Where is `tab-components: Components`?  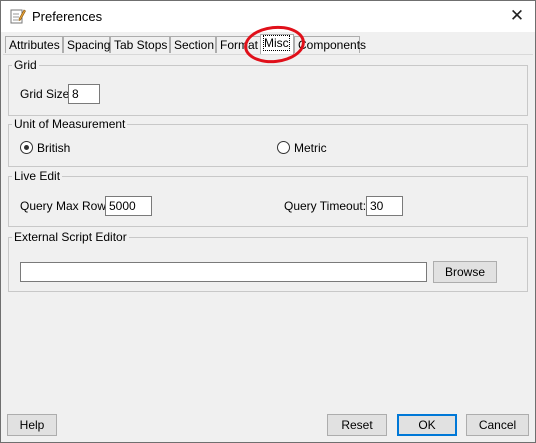
tab-components: Components is located at coordinates (330, 44).